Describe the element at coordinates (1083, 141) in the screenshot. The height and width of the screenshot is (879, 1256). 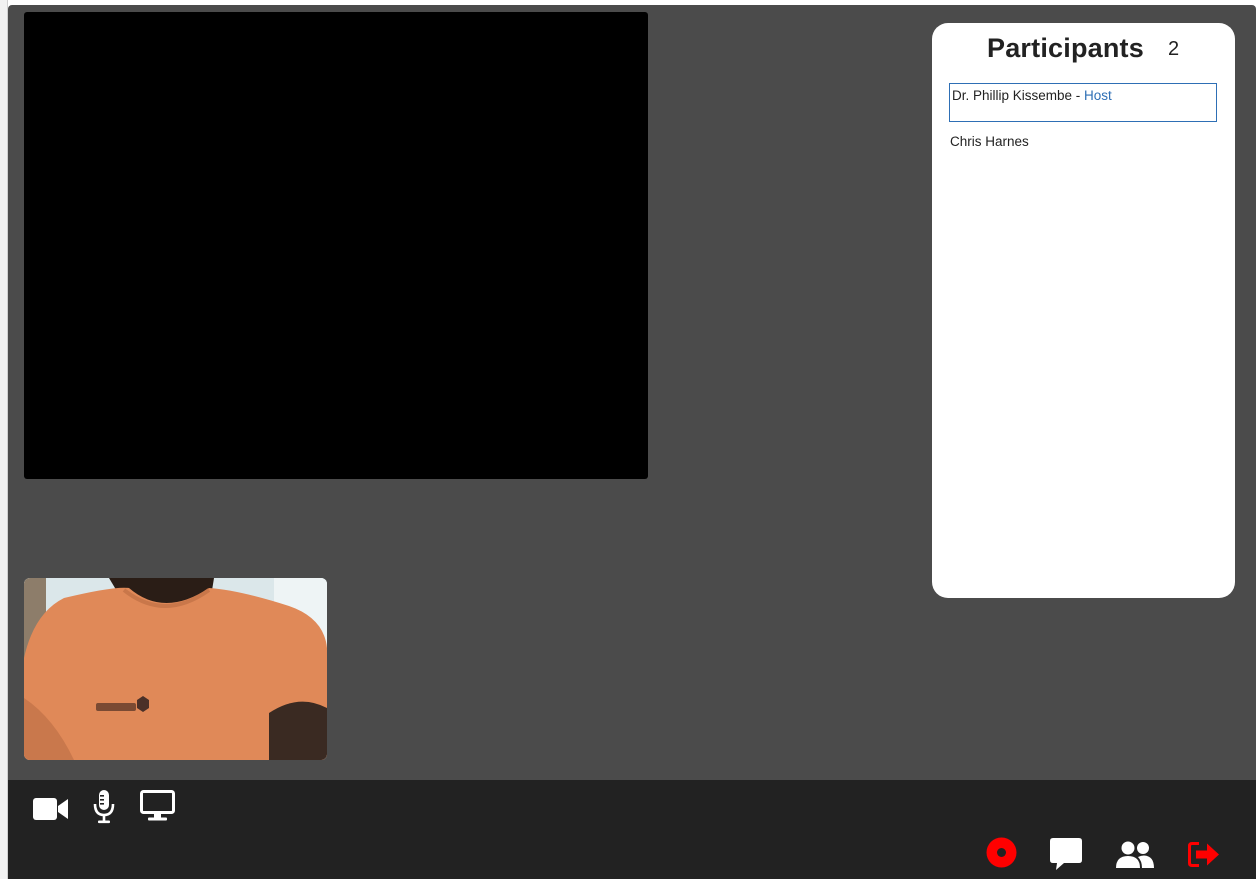
I see `participant-item: Chris Harnes` at that location.